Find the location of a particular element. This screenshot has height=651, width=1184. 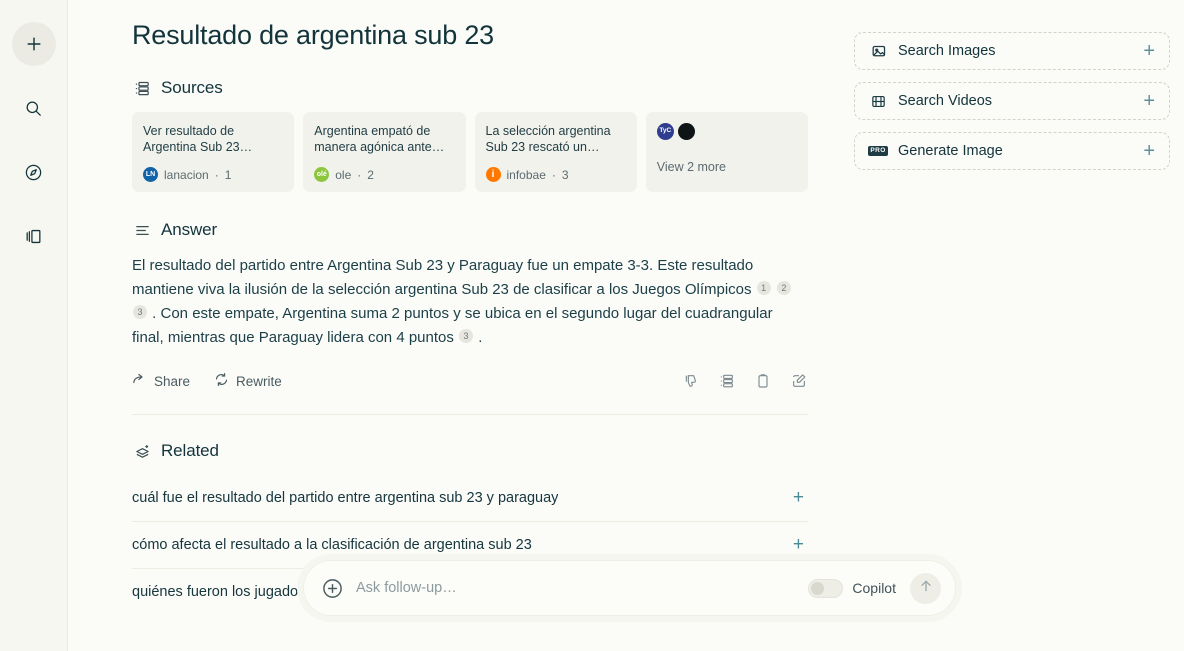

plus-icon is located at coordinates (34, 44).